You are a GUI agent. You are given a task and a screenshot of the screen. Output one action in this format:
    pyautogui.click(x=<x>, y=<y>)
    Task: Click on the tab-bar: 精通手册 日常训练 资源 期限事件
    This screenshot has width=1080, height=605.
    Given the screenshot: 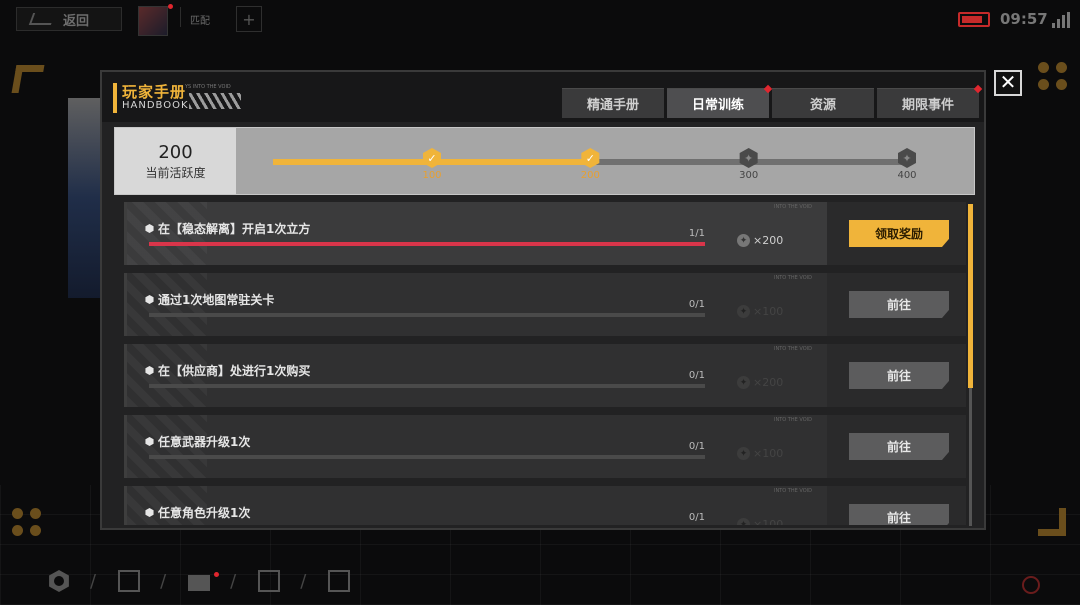 What is the action you would take?
    pyautogui.click(x=772, y=101)
    